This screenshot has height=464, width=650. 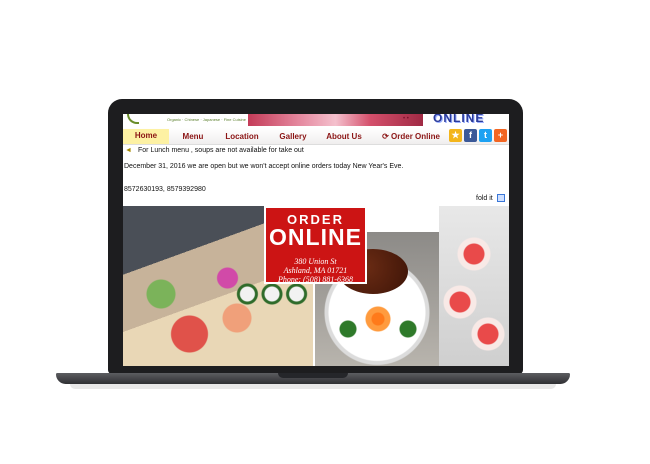 I want to click on fold-checkbox-icon, so click(x=501, y=198).